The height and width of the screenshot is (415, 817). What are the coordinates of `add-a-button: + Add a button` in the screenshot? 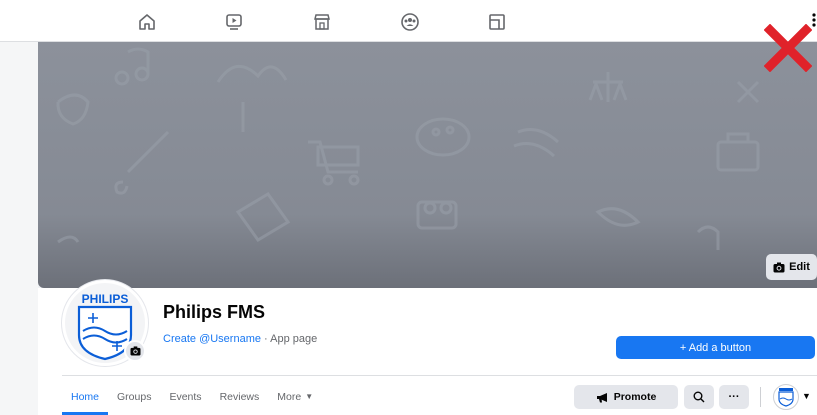 It's located at (715, 347).